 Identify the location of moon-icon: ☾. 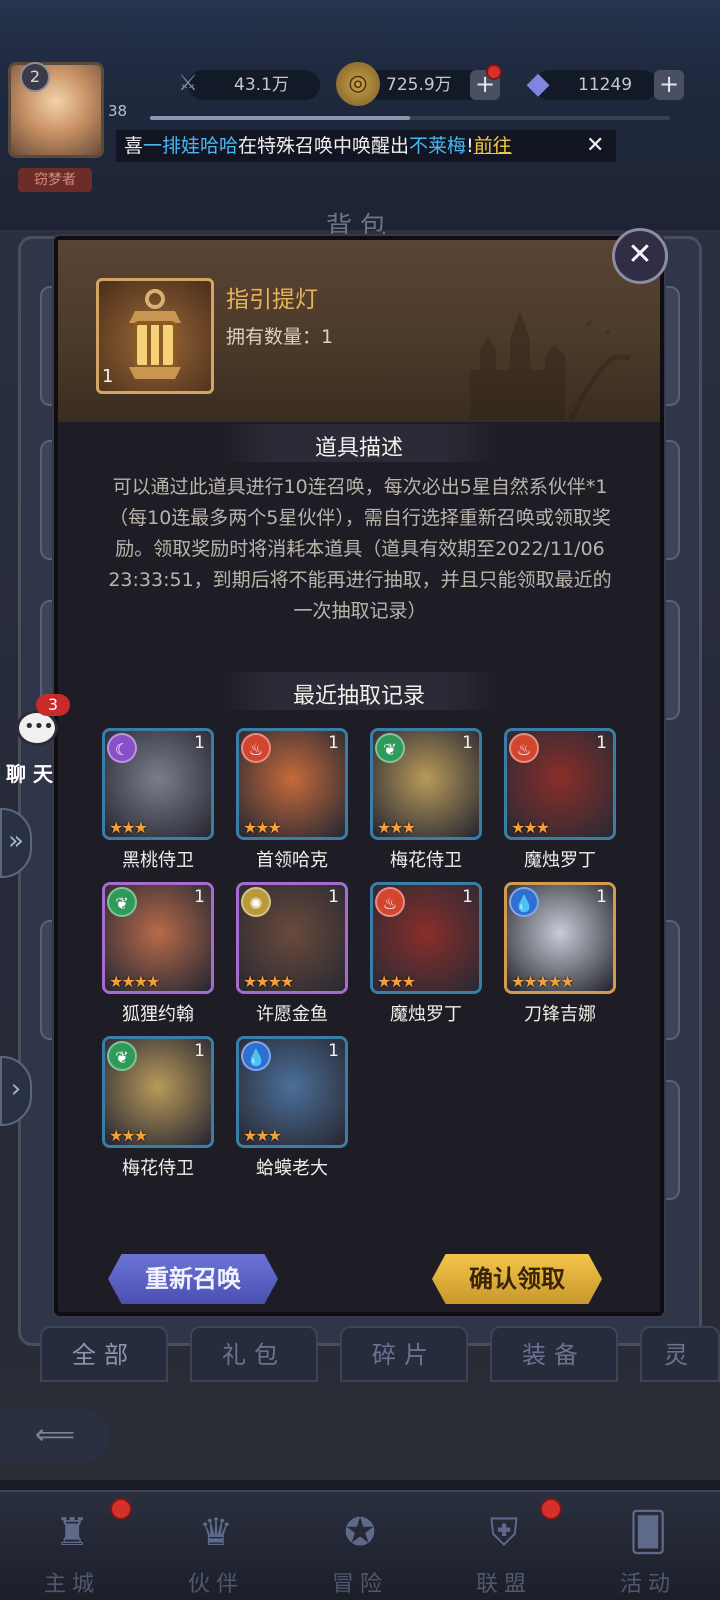
(122, 748).